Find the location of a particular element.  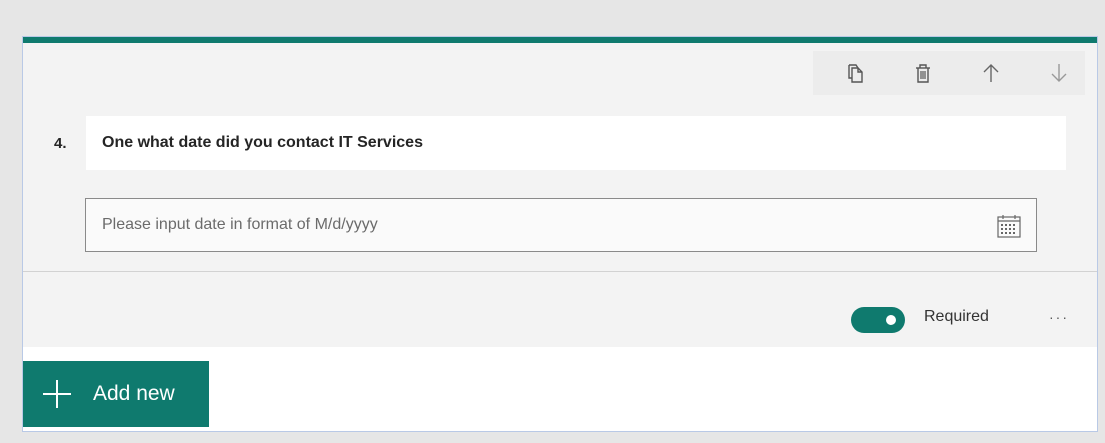

delete-question-button is located at coordinates (923, 73).